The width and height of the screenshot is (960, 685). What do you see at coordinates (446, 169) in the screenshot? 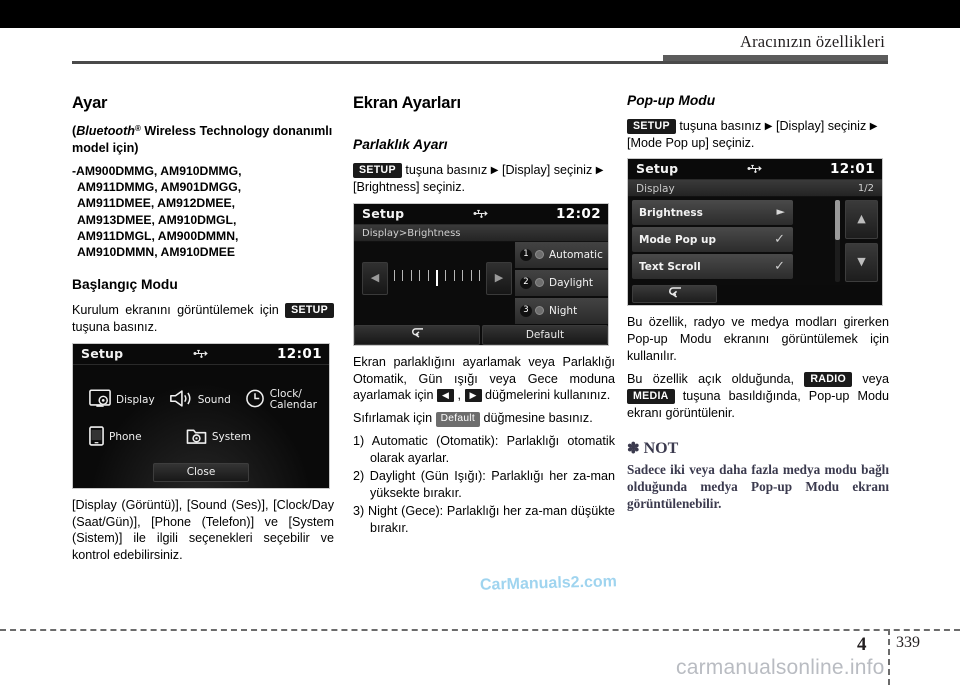
I see `path-segment-a: tuşuna basınız` at bounding box center [446, 169].